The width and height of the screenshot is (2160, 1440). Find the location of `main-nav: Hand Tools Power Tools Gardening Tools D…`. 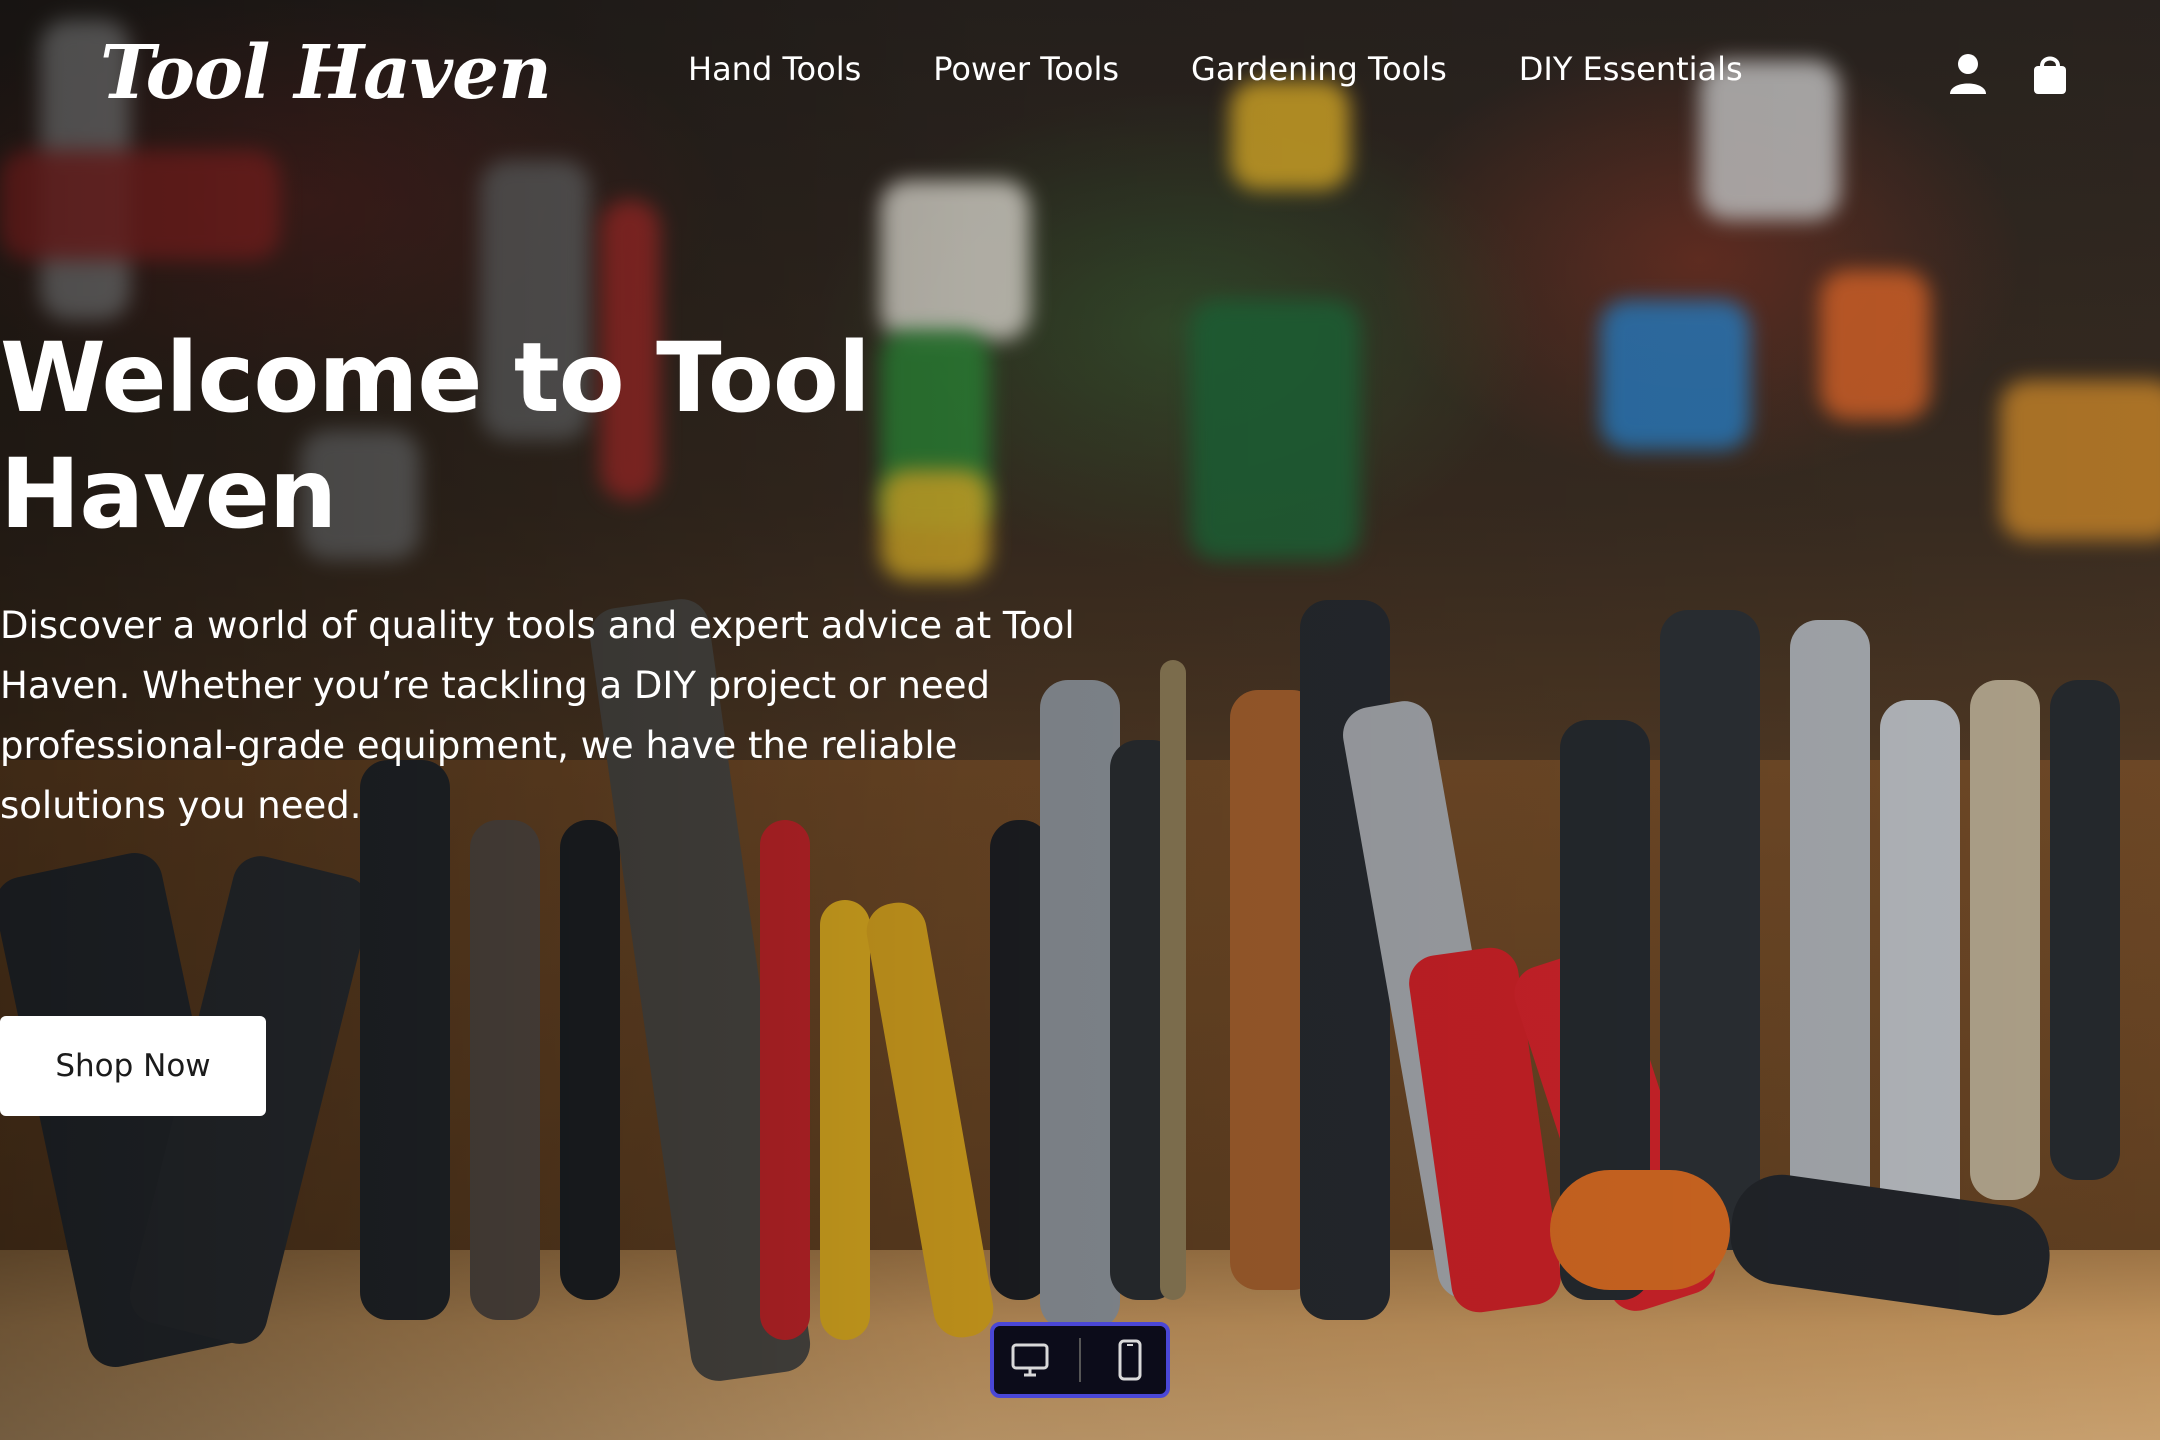

main-nav: Hand Tools Power Tools Gardening Tools D… is located at coordinates (1215, 69).